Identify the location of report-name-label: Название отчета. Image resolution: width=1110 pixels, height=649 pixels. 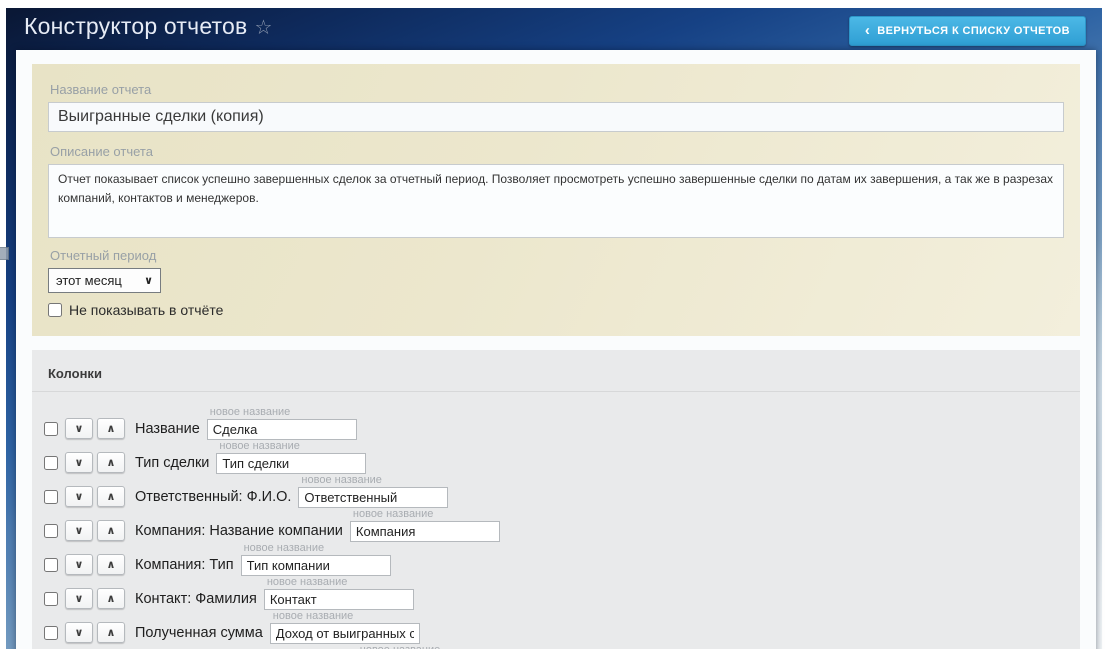
(101, 89).